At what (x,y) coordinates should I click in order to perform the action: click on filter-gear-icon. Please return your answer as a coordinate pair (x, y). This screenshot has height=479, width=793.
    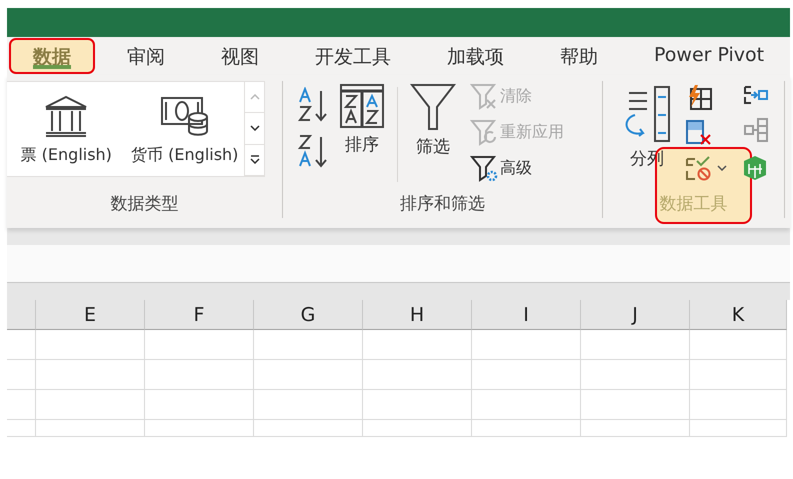
    Looking at the image, I should click on (484, 168).